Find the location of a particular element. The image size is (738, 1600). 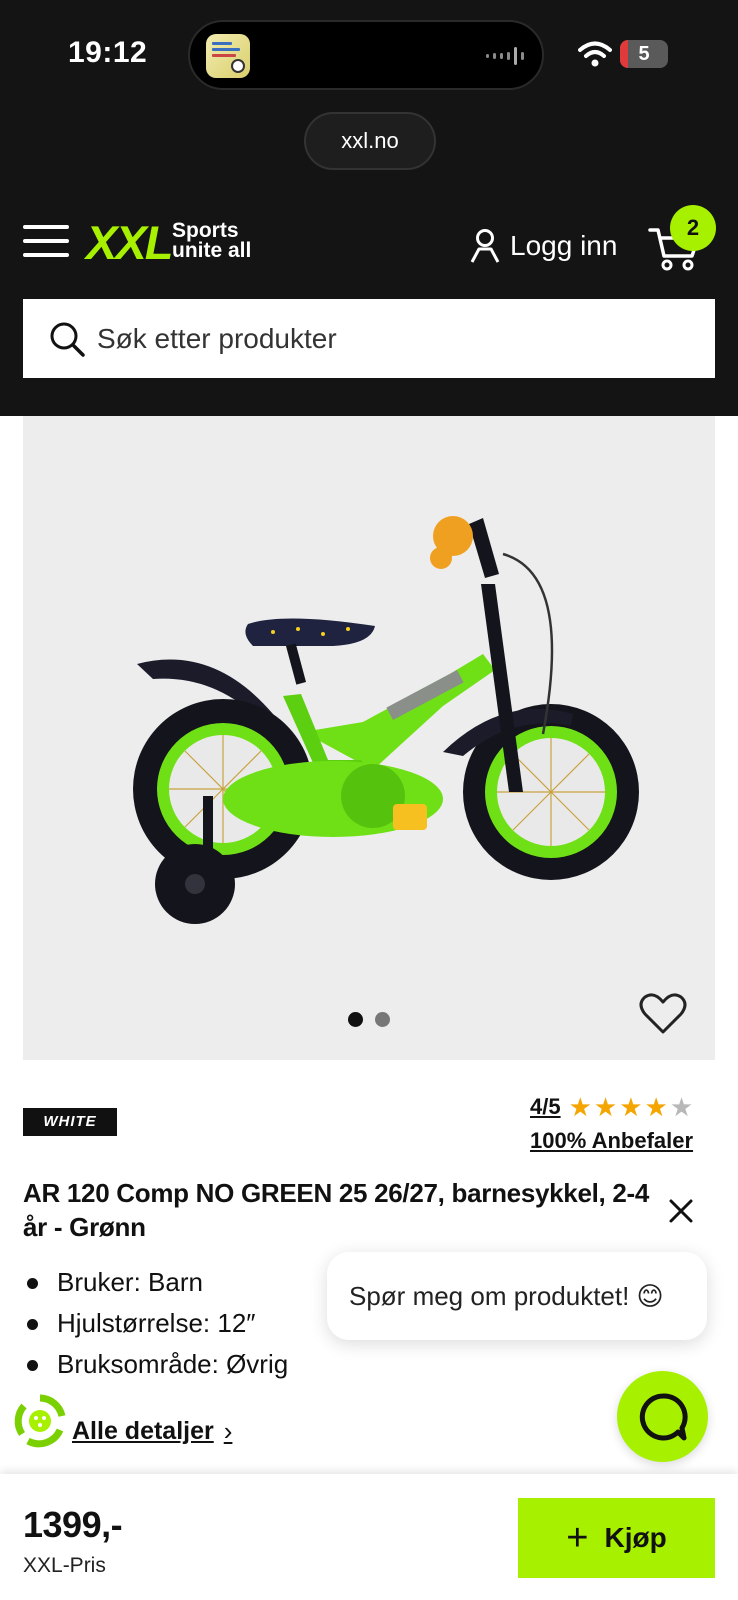

logo-tagline: Sports unite all is located at coordinates (212, 240).